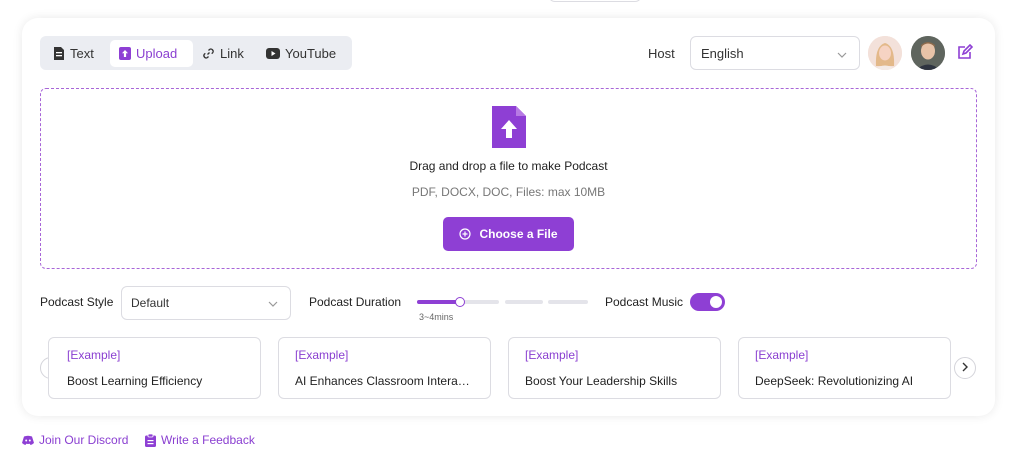  I want to click on link-icon, so click(208, 53).